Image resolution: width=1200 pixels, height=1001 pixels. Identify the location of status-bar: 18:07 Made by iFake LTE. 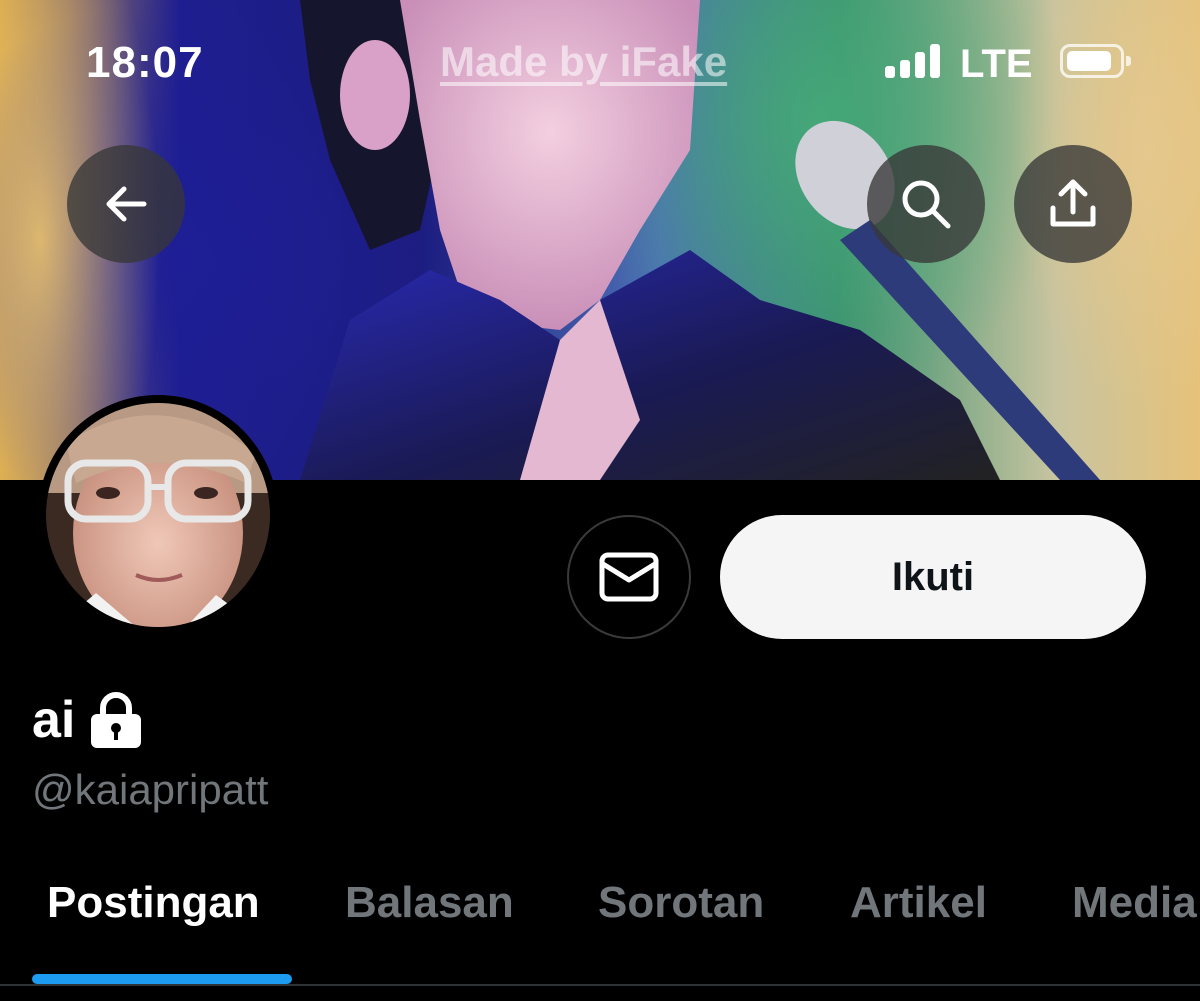
(600, 60).